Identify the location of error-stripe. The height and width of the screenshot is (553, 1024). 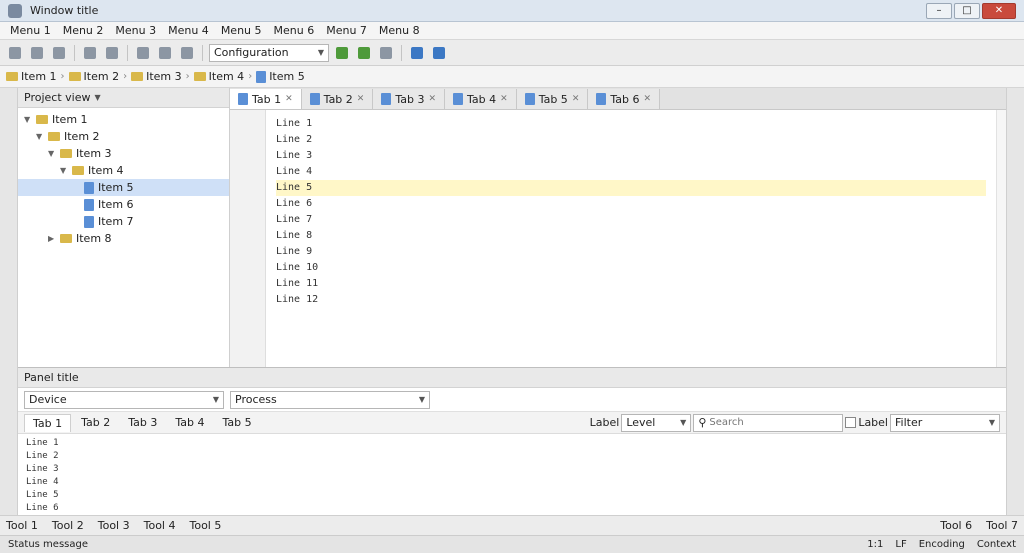
(1001, 238).